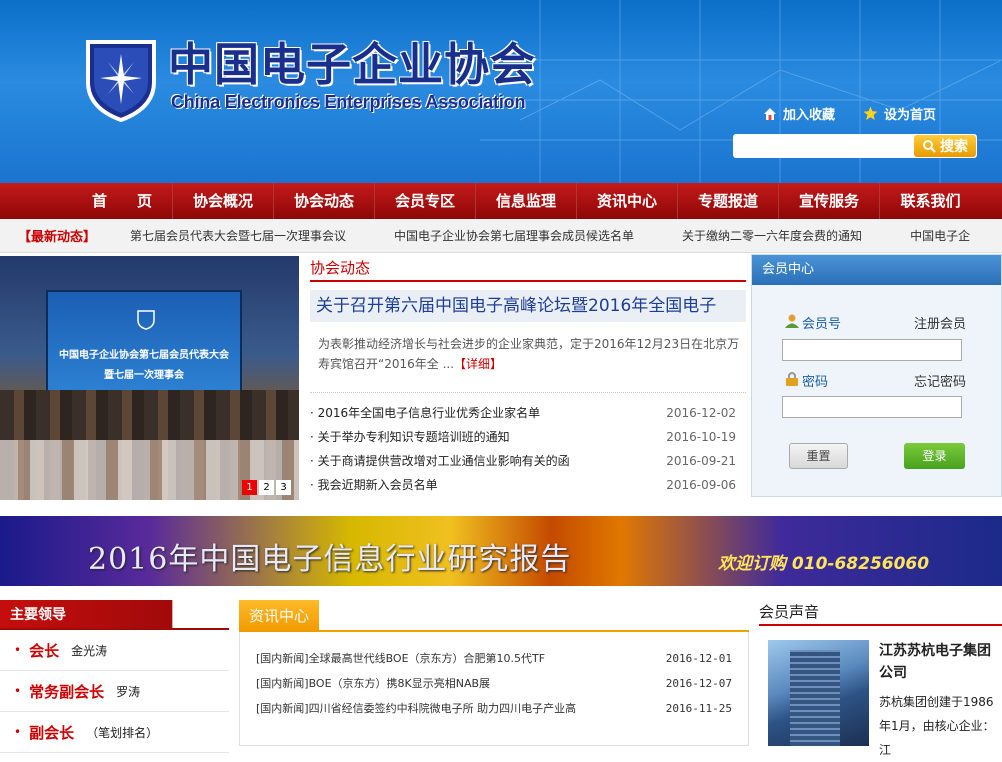 The image size is (1002, 762). What do you see at coordinates (872, 407) in the screenshot?
I see `password-field` at bounding box center [872, 407].